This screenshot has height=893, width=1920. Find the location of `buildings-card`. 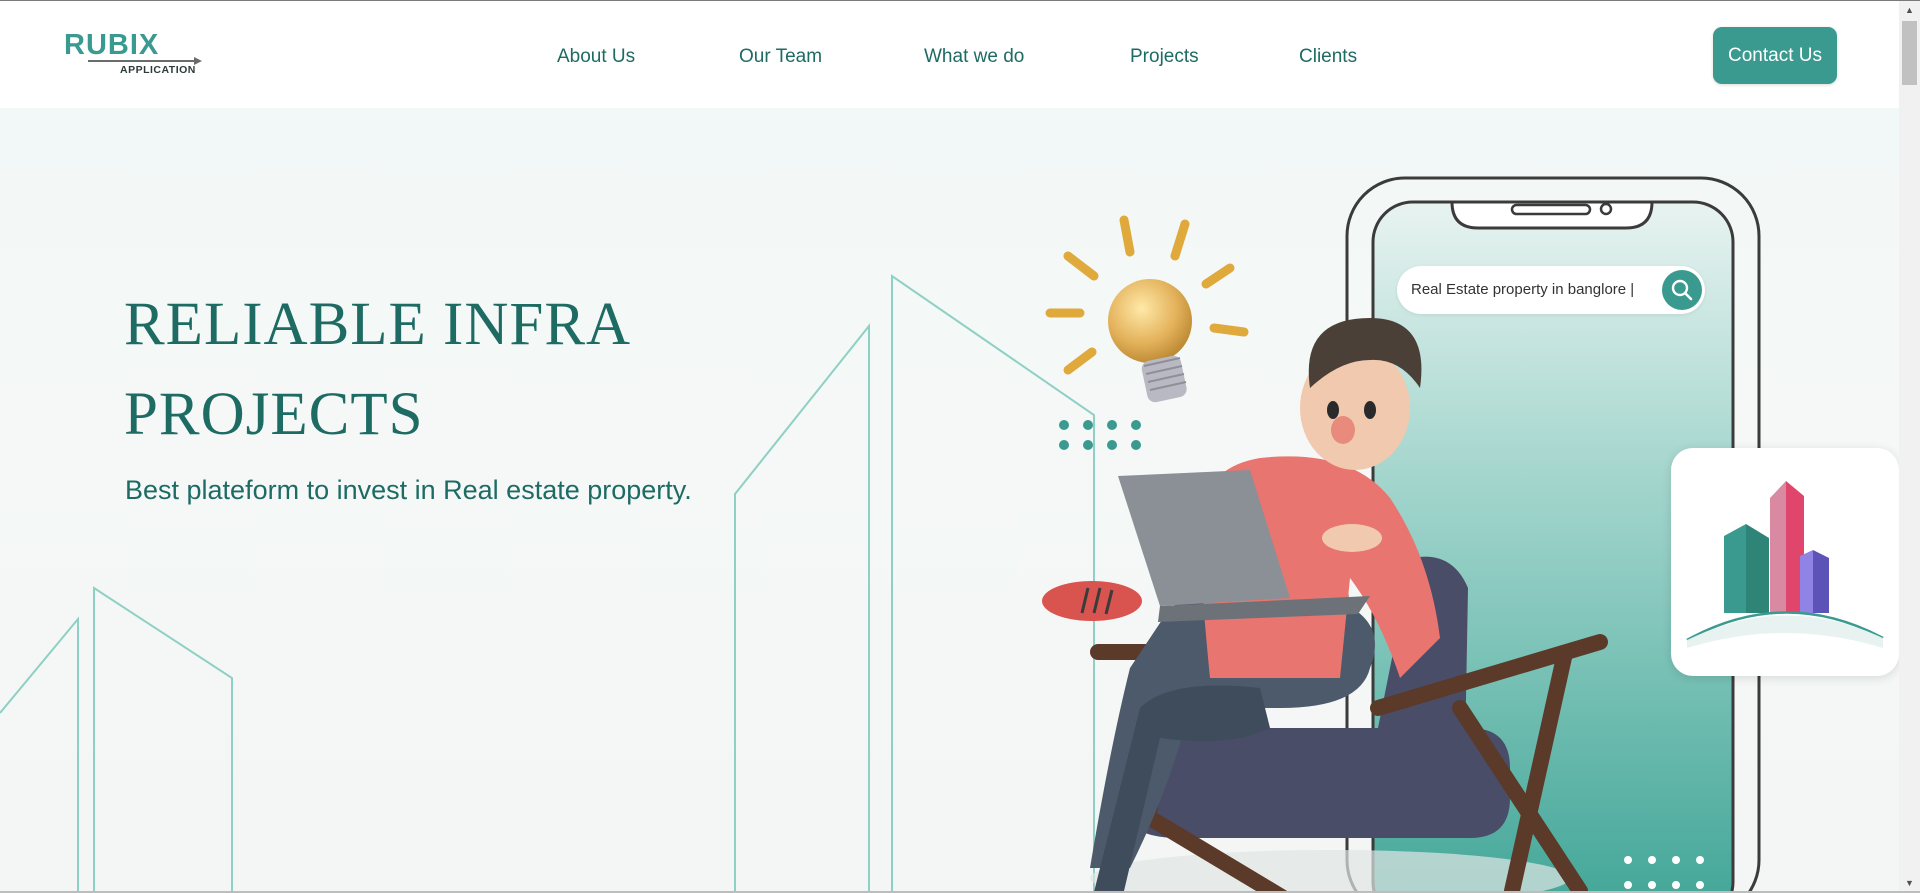

buildings-card is located at coordinates (1785, 562).